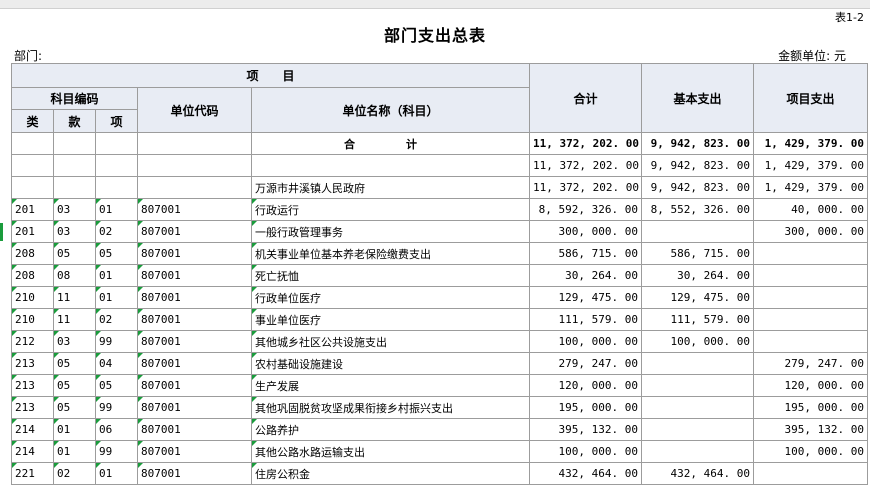 The image size is (870, 491). I want to click on cell-total: 300, 000. 00, so click(586, 231).